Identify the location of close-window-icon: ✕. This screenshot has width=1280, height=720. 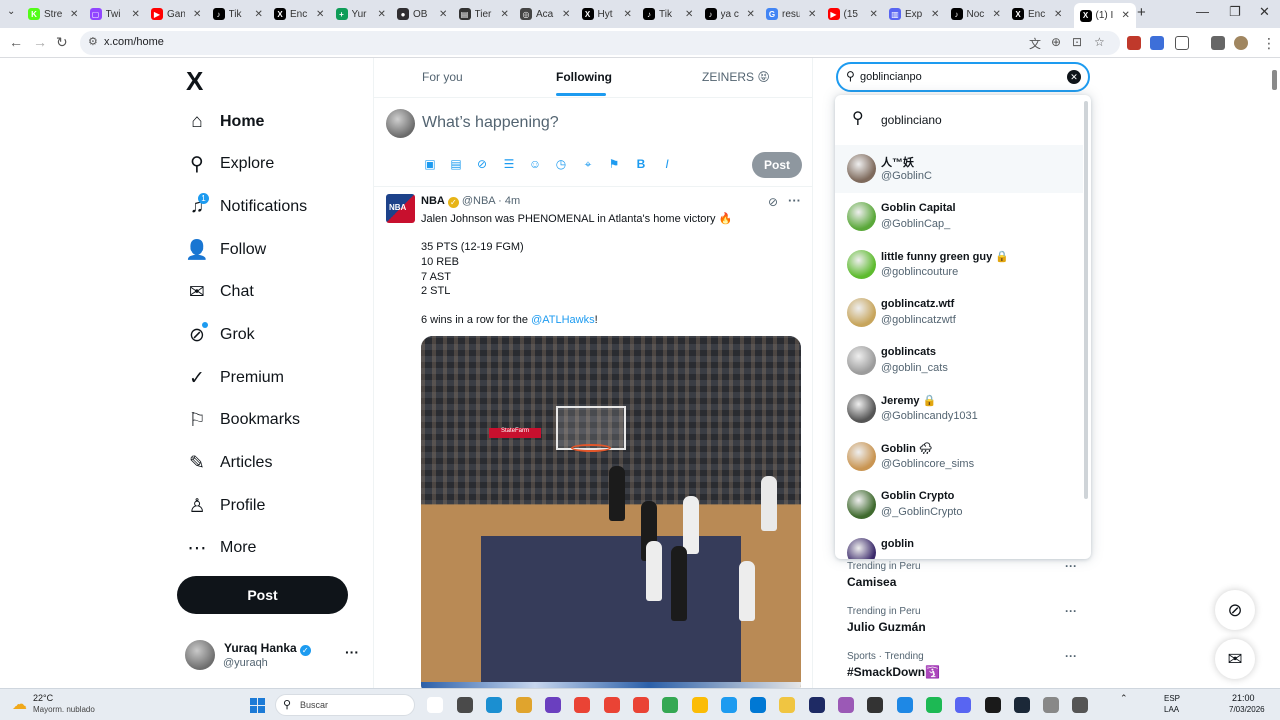
(1264, 12).